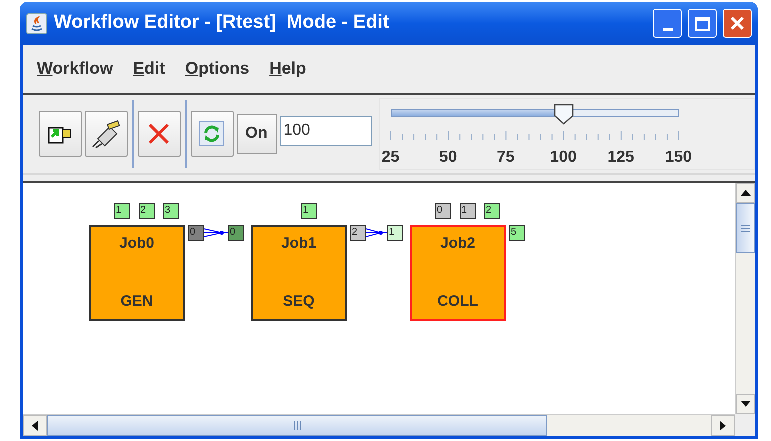  I want to click on menu-item: Help, so click(288, 69).